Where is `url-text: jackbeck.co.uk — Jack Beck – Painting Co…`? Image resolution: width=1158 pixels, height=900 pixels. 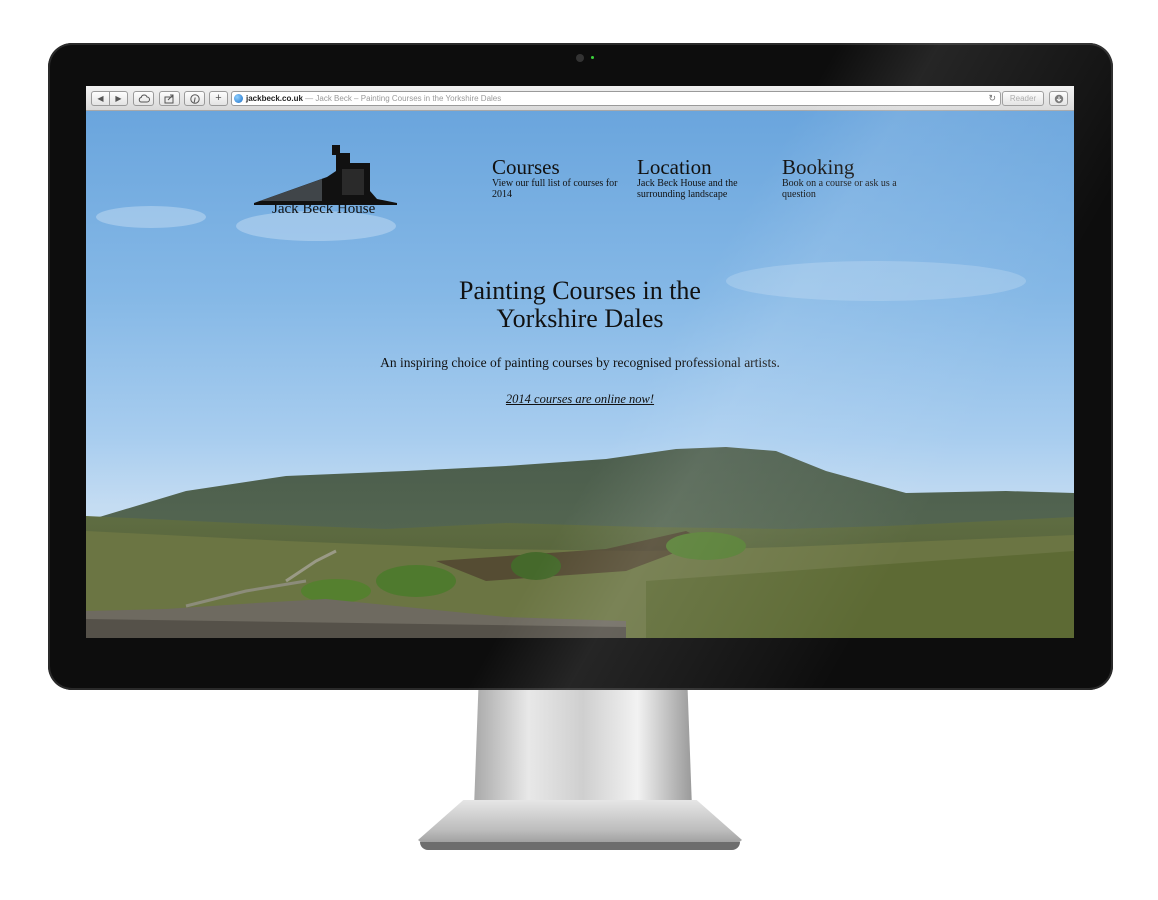
url-text: jackbeck.co.uk — Jack Beck – Painting Co… is located at coordinates (373, 98).